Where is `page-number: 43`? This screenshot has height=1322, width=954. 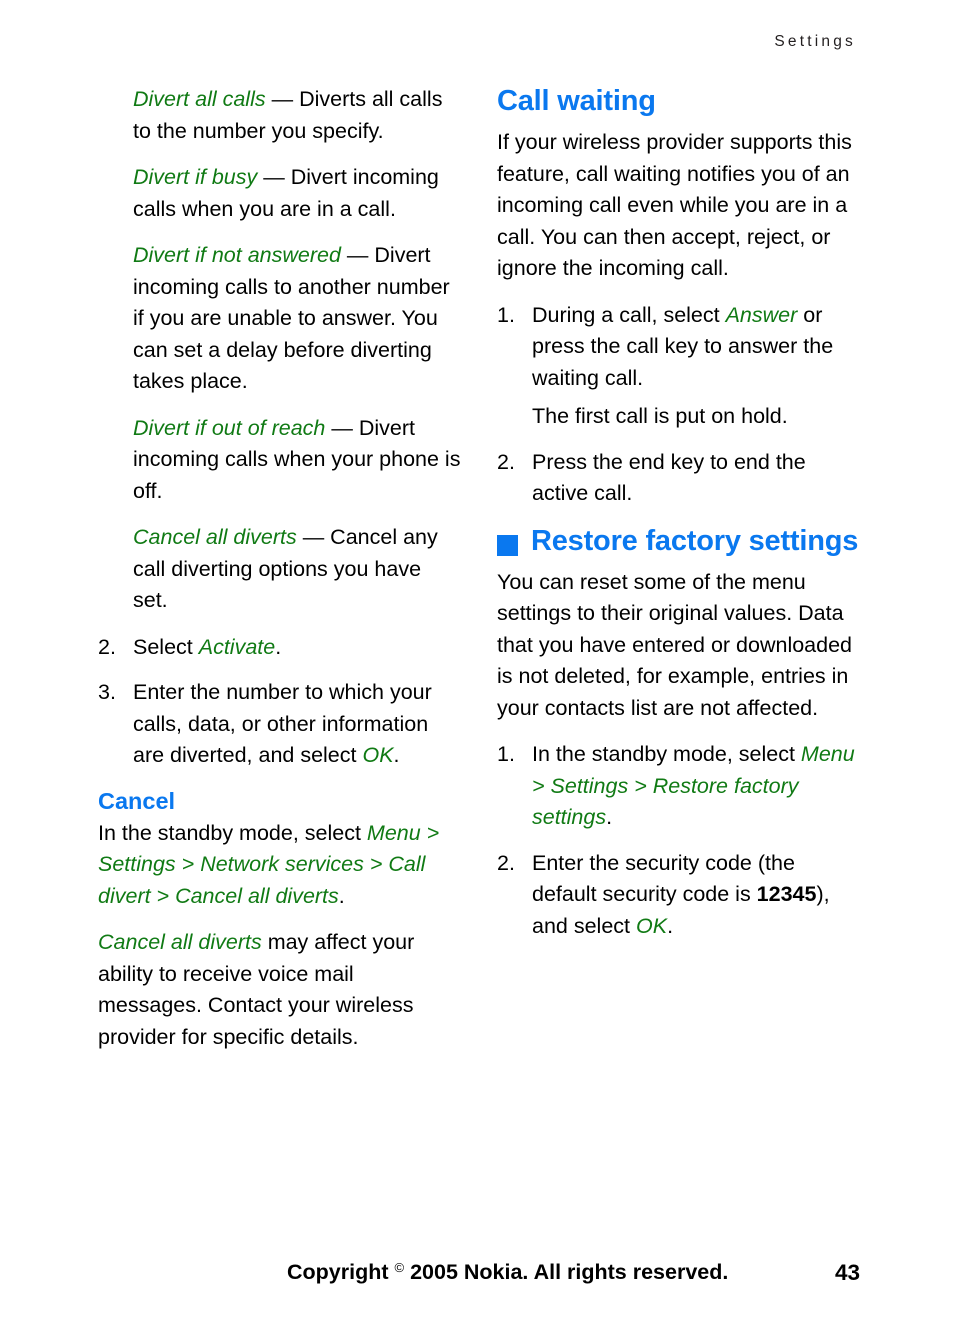
page-number: 43 is located at coordinates (847, 1272).